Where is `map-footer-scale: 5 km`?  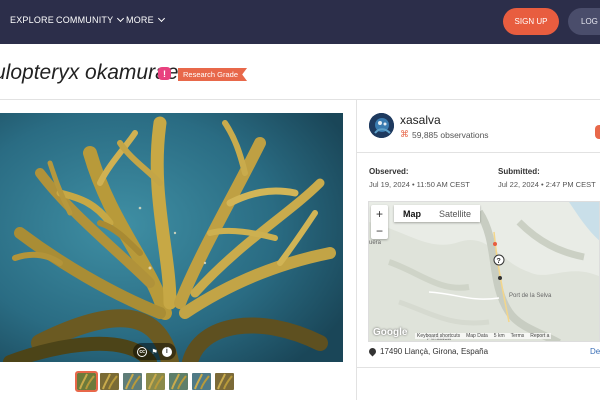 map-footer-scale: 5 km is located at coordinates (499, 336).